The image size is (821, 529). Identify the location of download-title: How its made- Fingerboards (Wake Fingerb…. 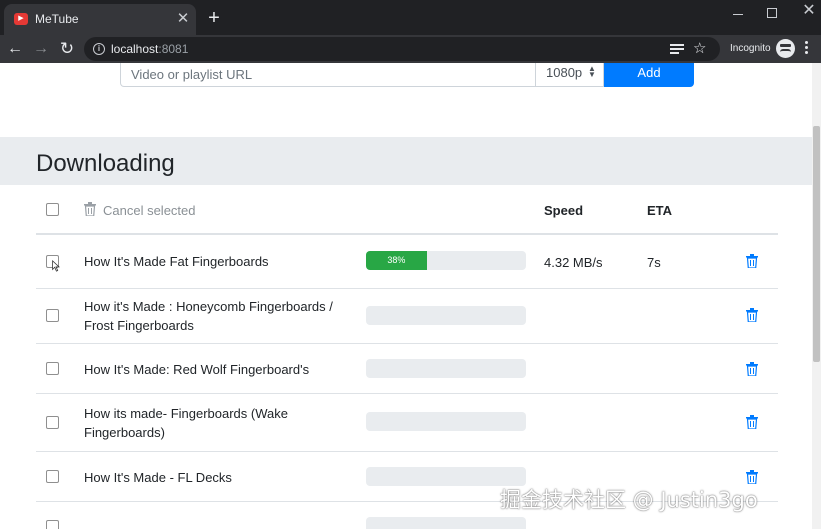
(186, 423).